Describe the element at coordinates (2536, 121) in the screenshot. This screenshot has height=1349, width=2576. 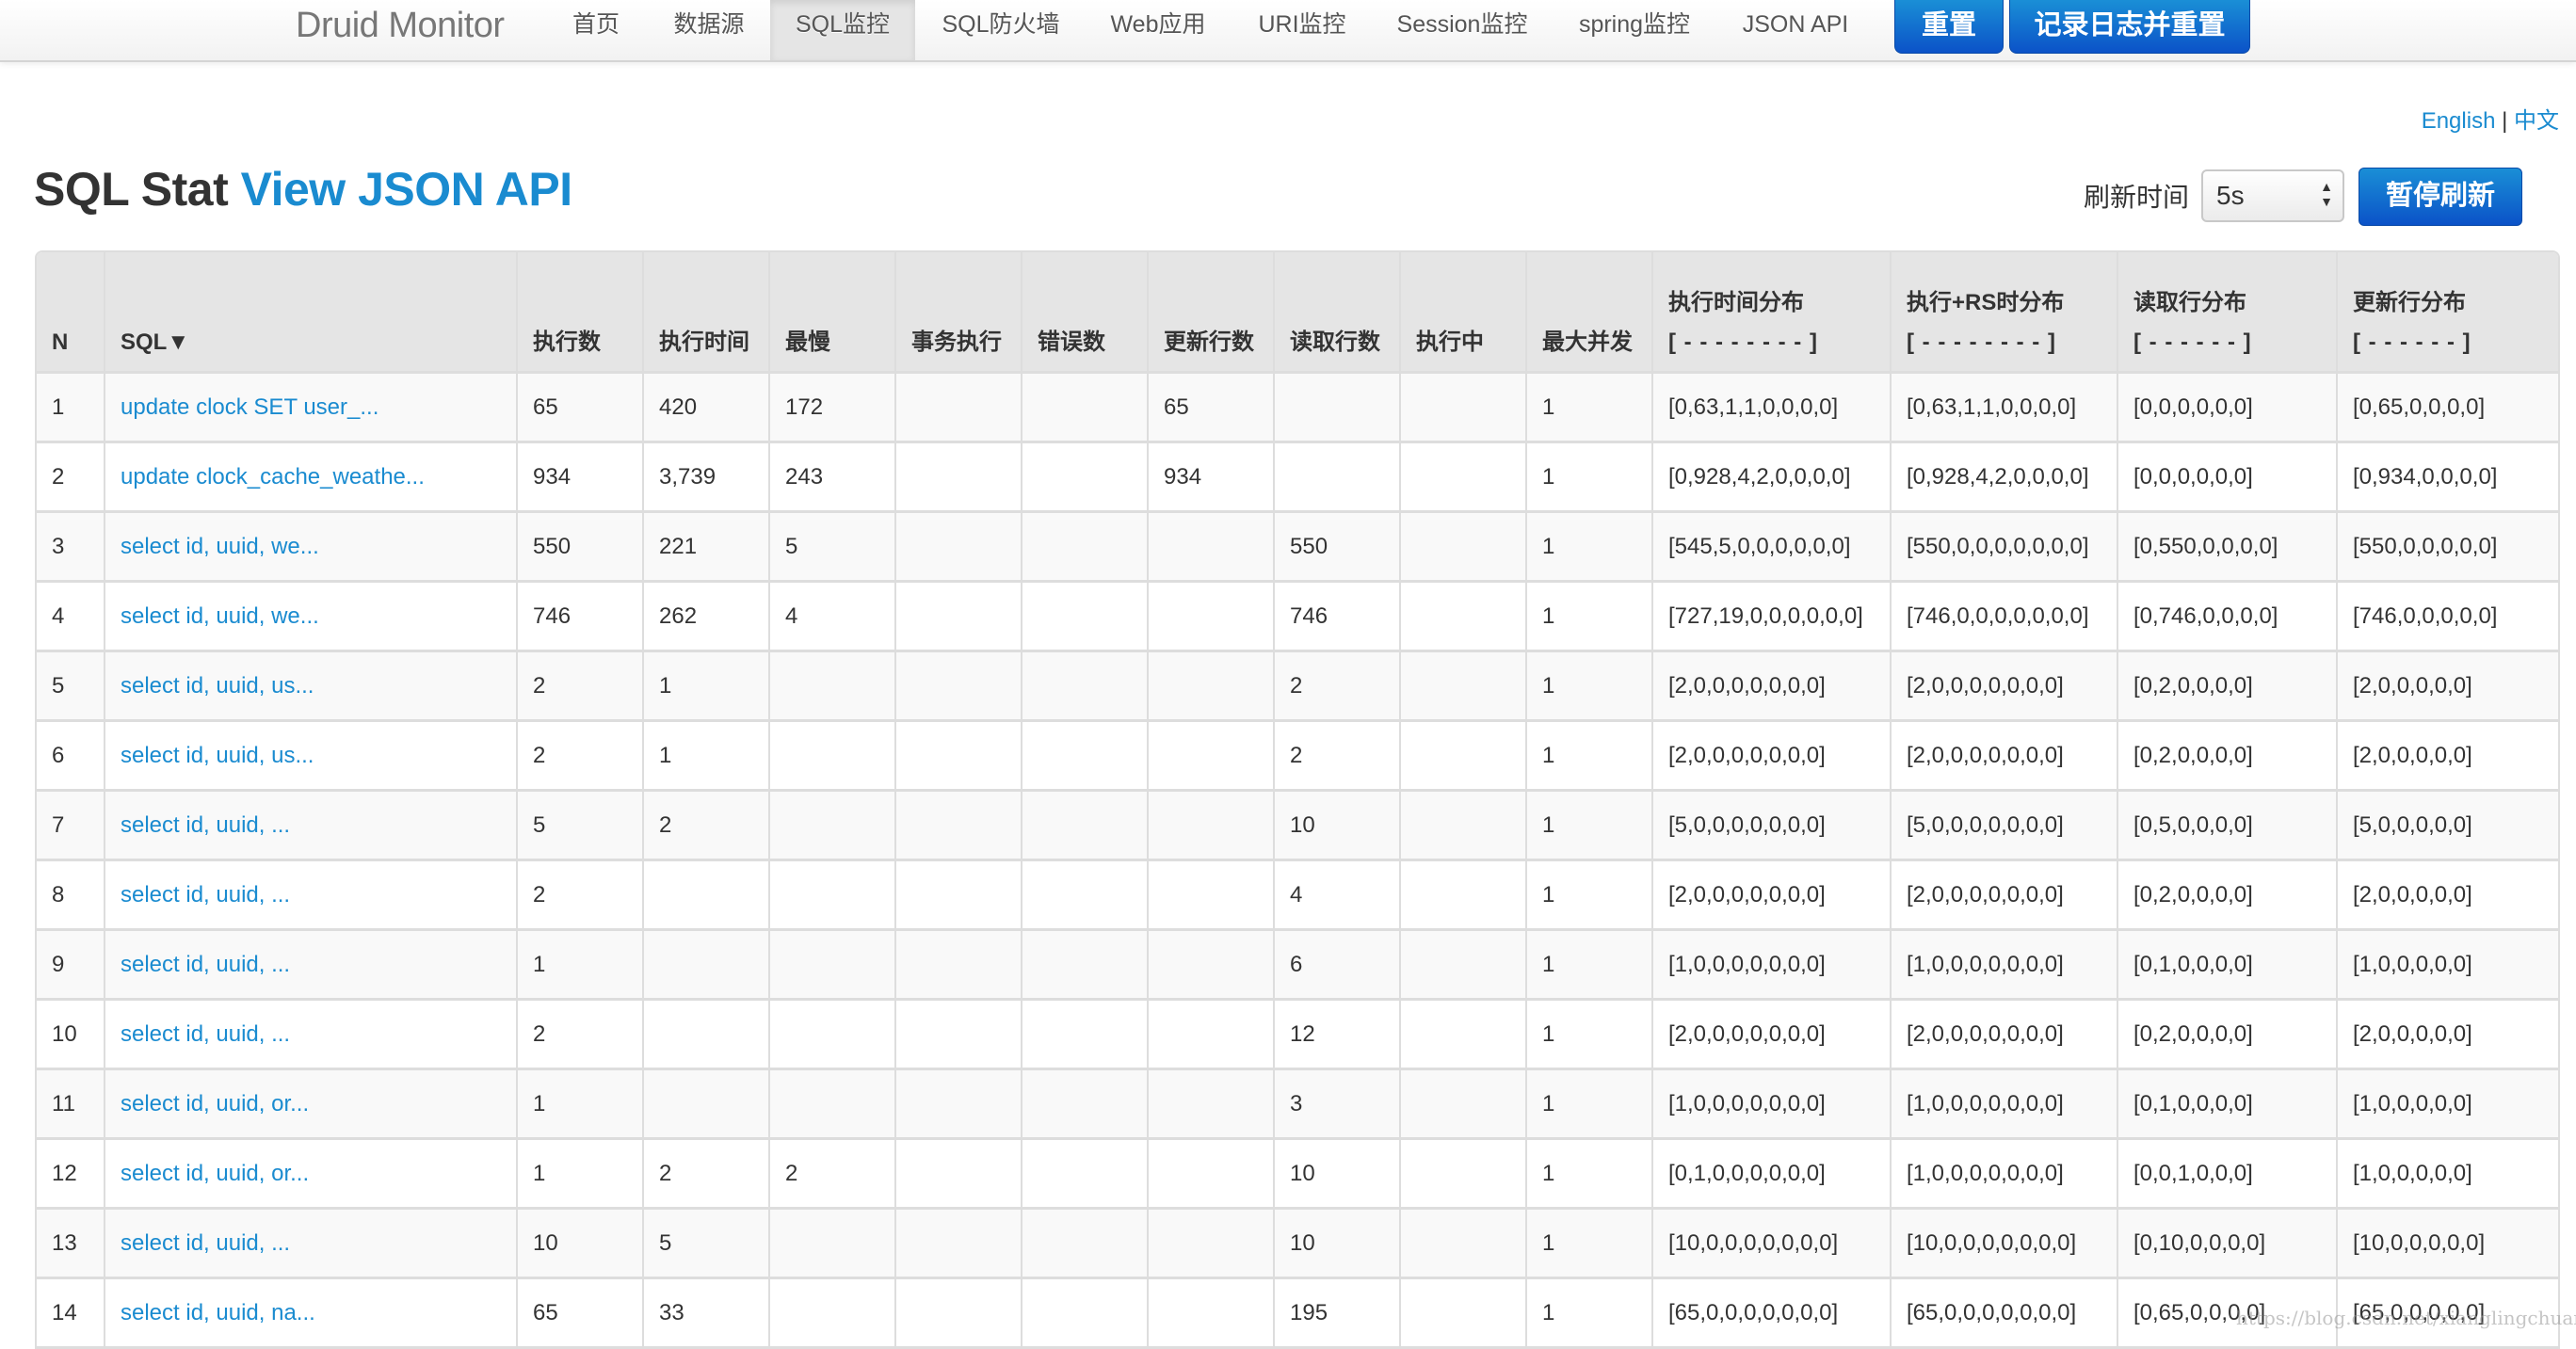
I see `lang-chinese-link: 中文` at that location.